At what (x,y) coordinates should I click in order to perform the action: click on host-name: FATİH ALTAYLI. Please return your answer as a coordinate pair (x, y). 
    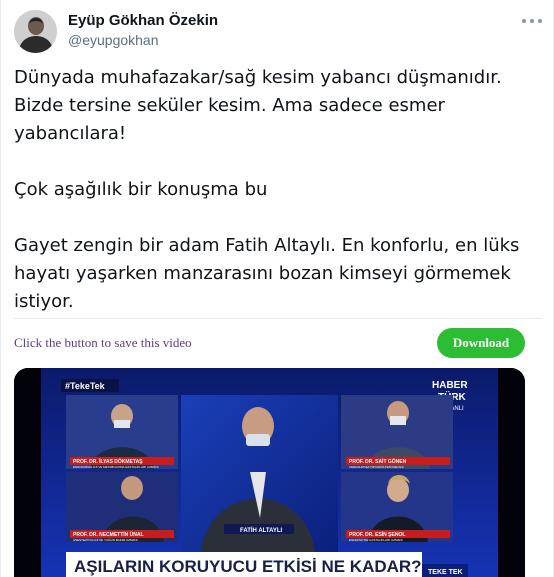
    Looking at the image, I should click on (261, 530).